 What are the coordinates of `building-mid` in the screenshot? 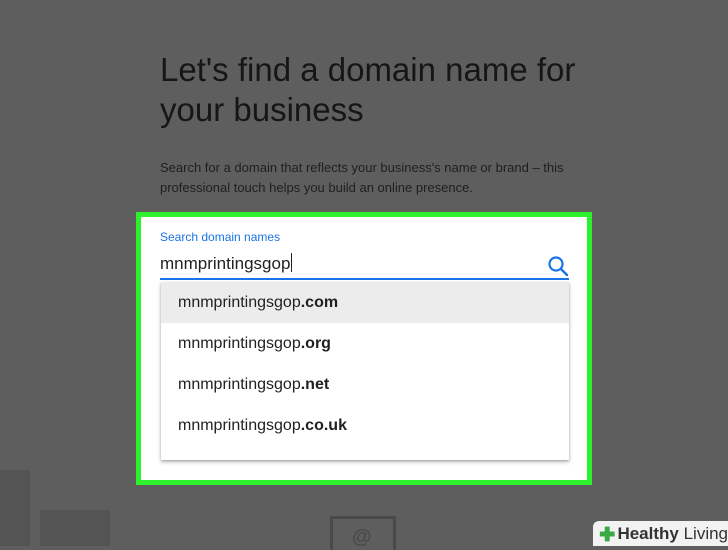 It's located at (75, 528).